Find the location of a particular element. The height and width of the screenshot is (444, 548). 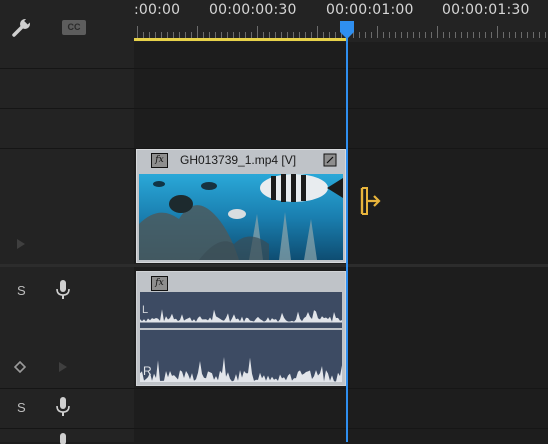

closed-captions-icon: CC is located at coordinates (74, 27).